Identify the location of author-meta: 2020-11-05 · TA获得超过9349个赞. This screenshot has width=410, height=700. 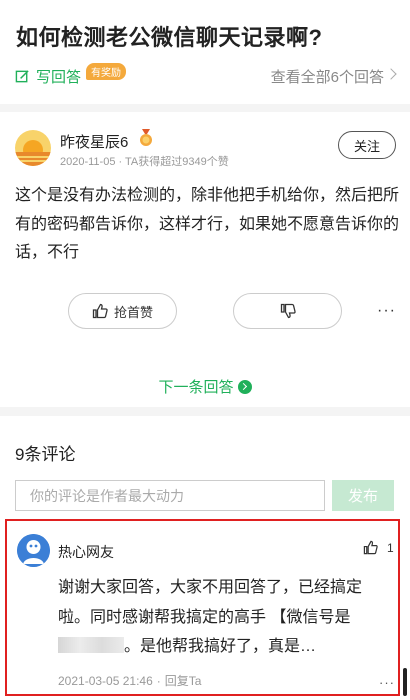
(144, 162).